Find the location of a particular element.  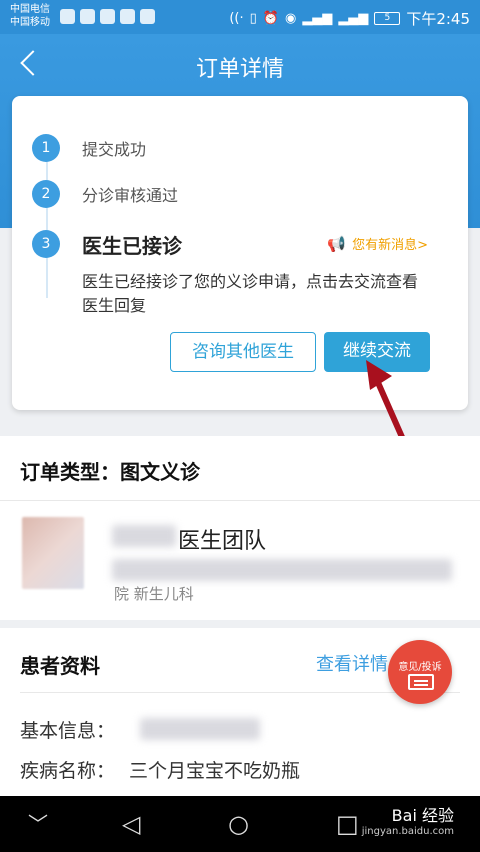

doctor-info-row: 医生团队 院 新生儿科 is located at coordinates (240, 560).